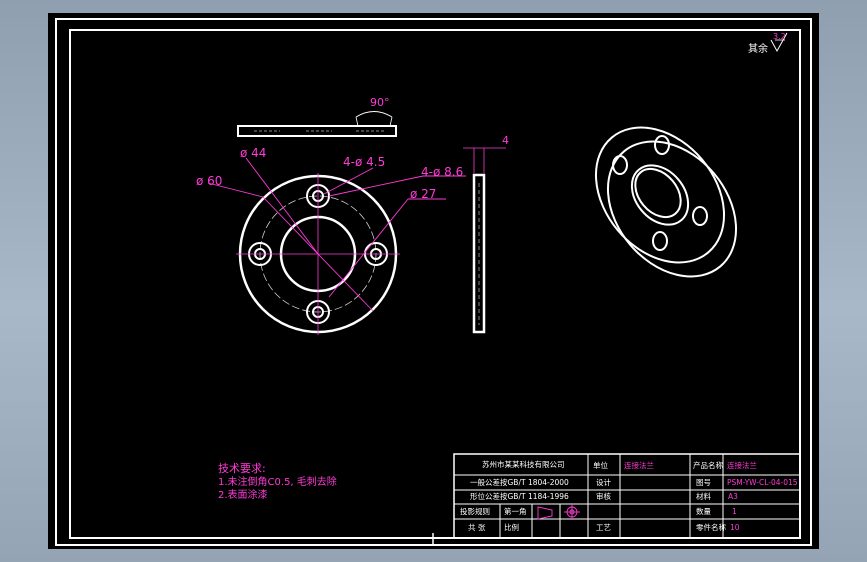 The image size is (867, 562). What do you see at coordinates (666, 202) in the screenshot?
I see `isometric-view` at bounding box center [666, 202].